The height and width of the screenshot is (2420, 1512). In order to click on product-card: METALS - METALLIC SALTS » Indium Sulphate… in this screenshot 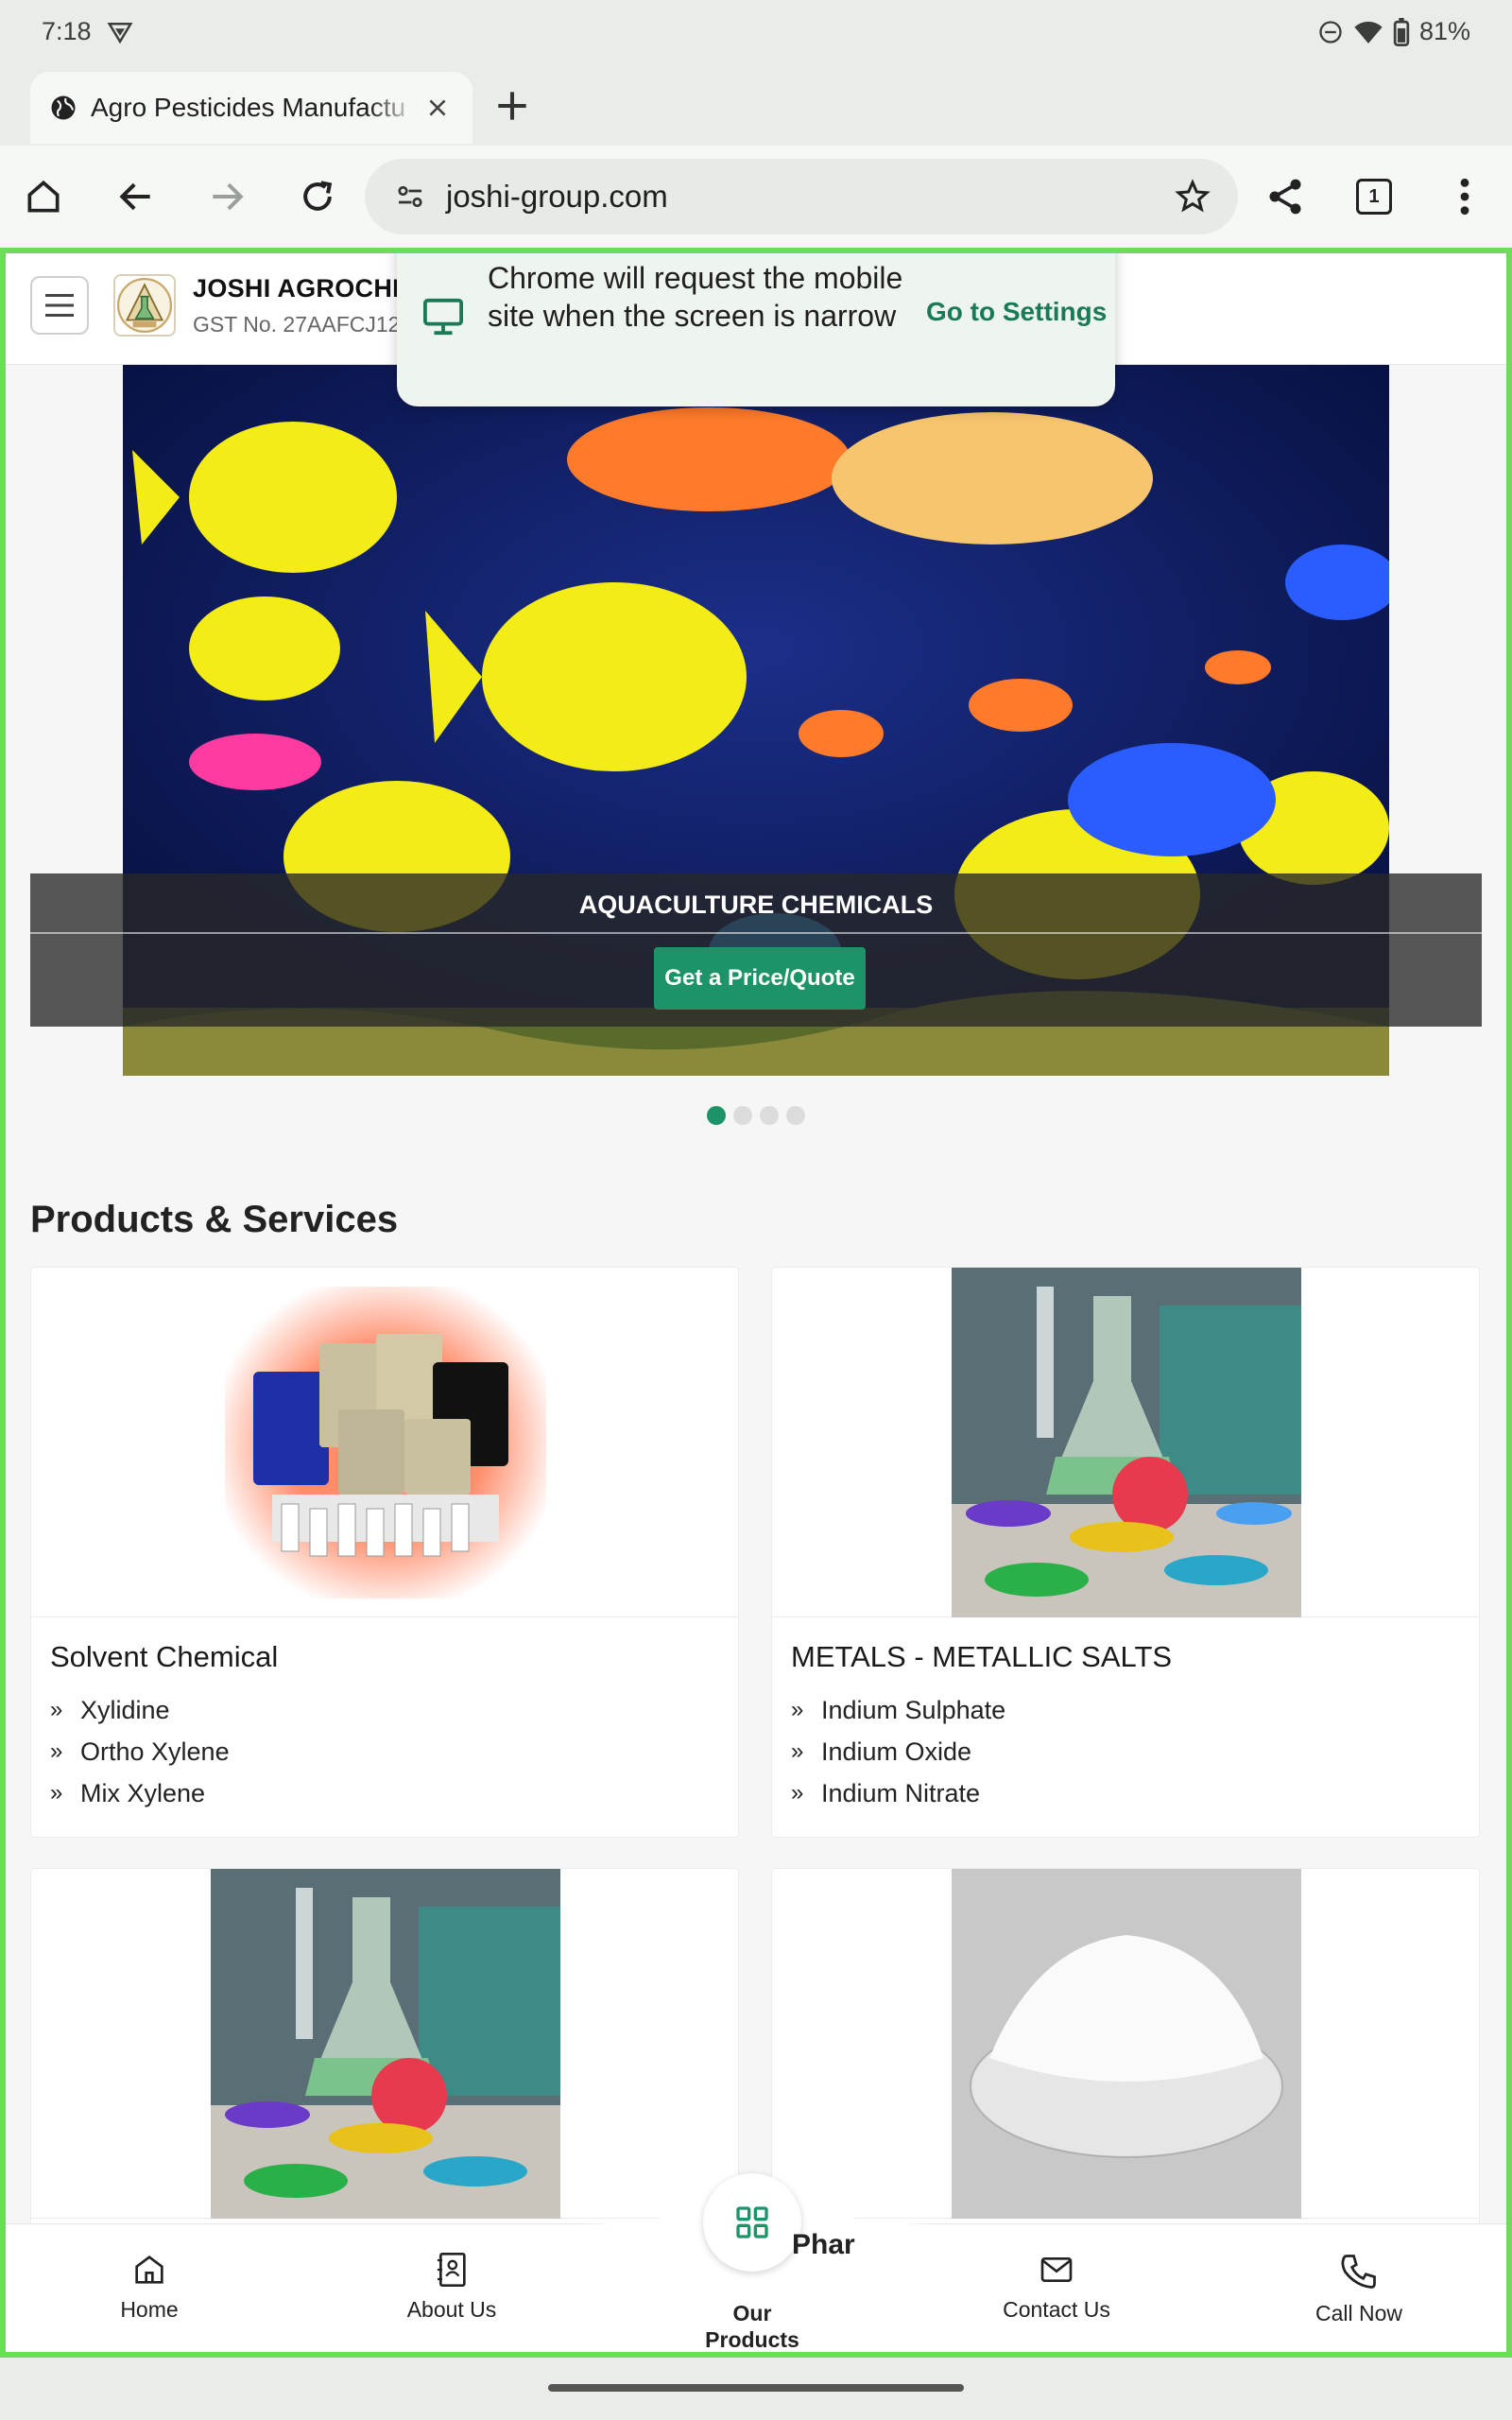, I will do `click(1125, 1552)`.